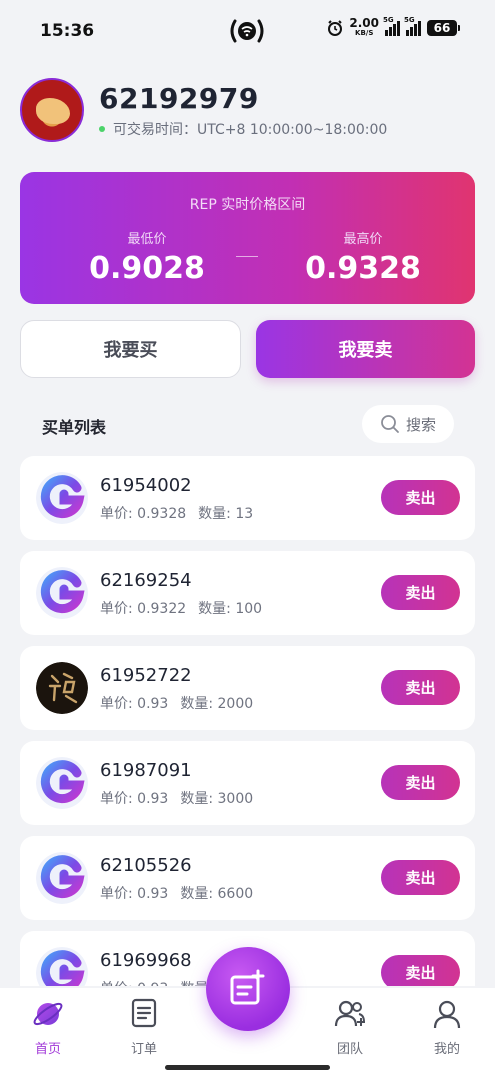  Describe the element at coordinates (247, 205) in the screenshot. I see `price-range-title: REP 实时价格区间` at that location.